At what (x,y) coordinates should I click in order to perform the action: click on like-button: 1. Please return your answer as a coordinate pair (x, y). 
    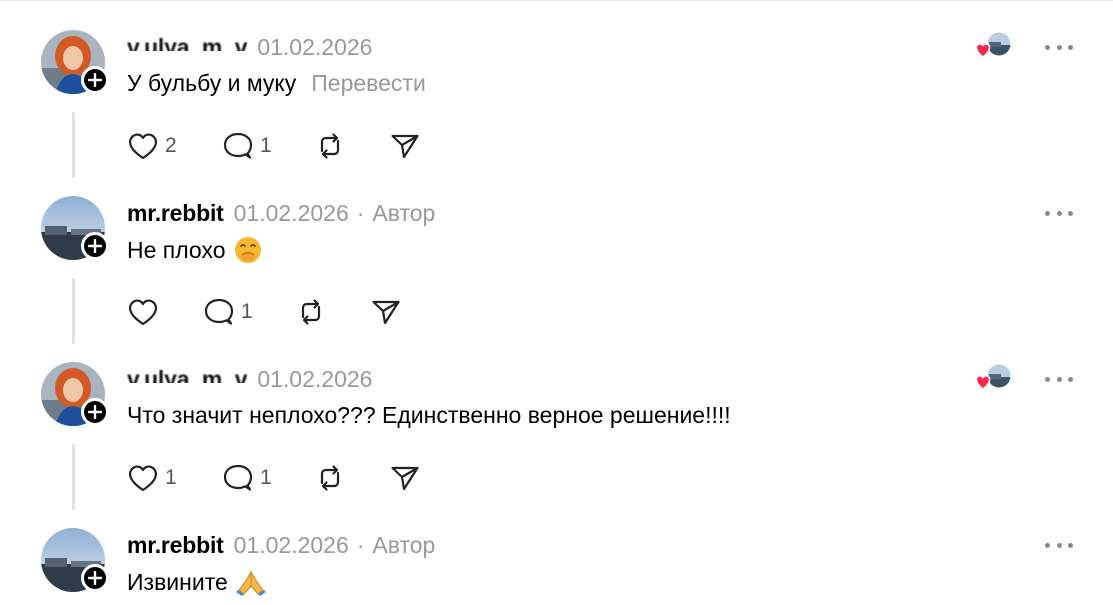
    Looking at the image, I should click on (174, 478).